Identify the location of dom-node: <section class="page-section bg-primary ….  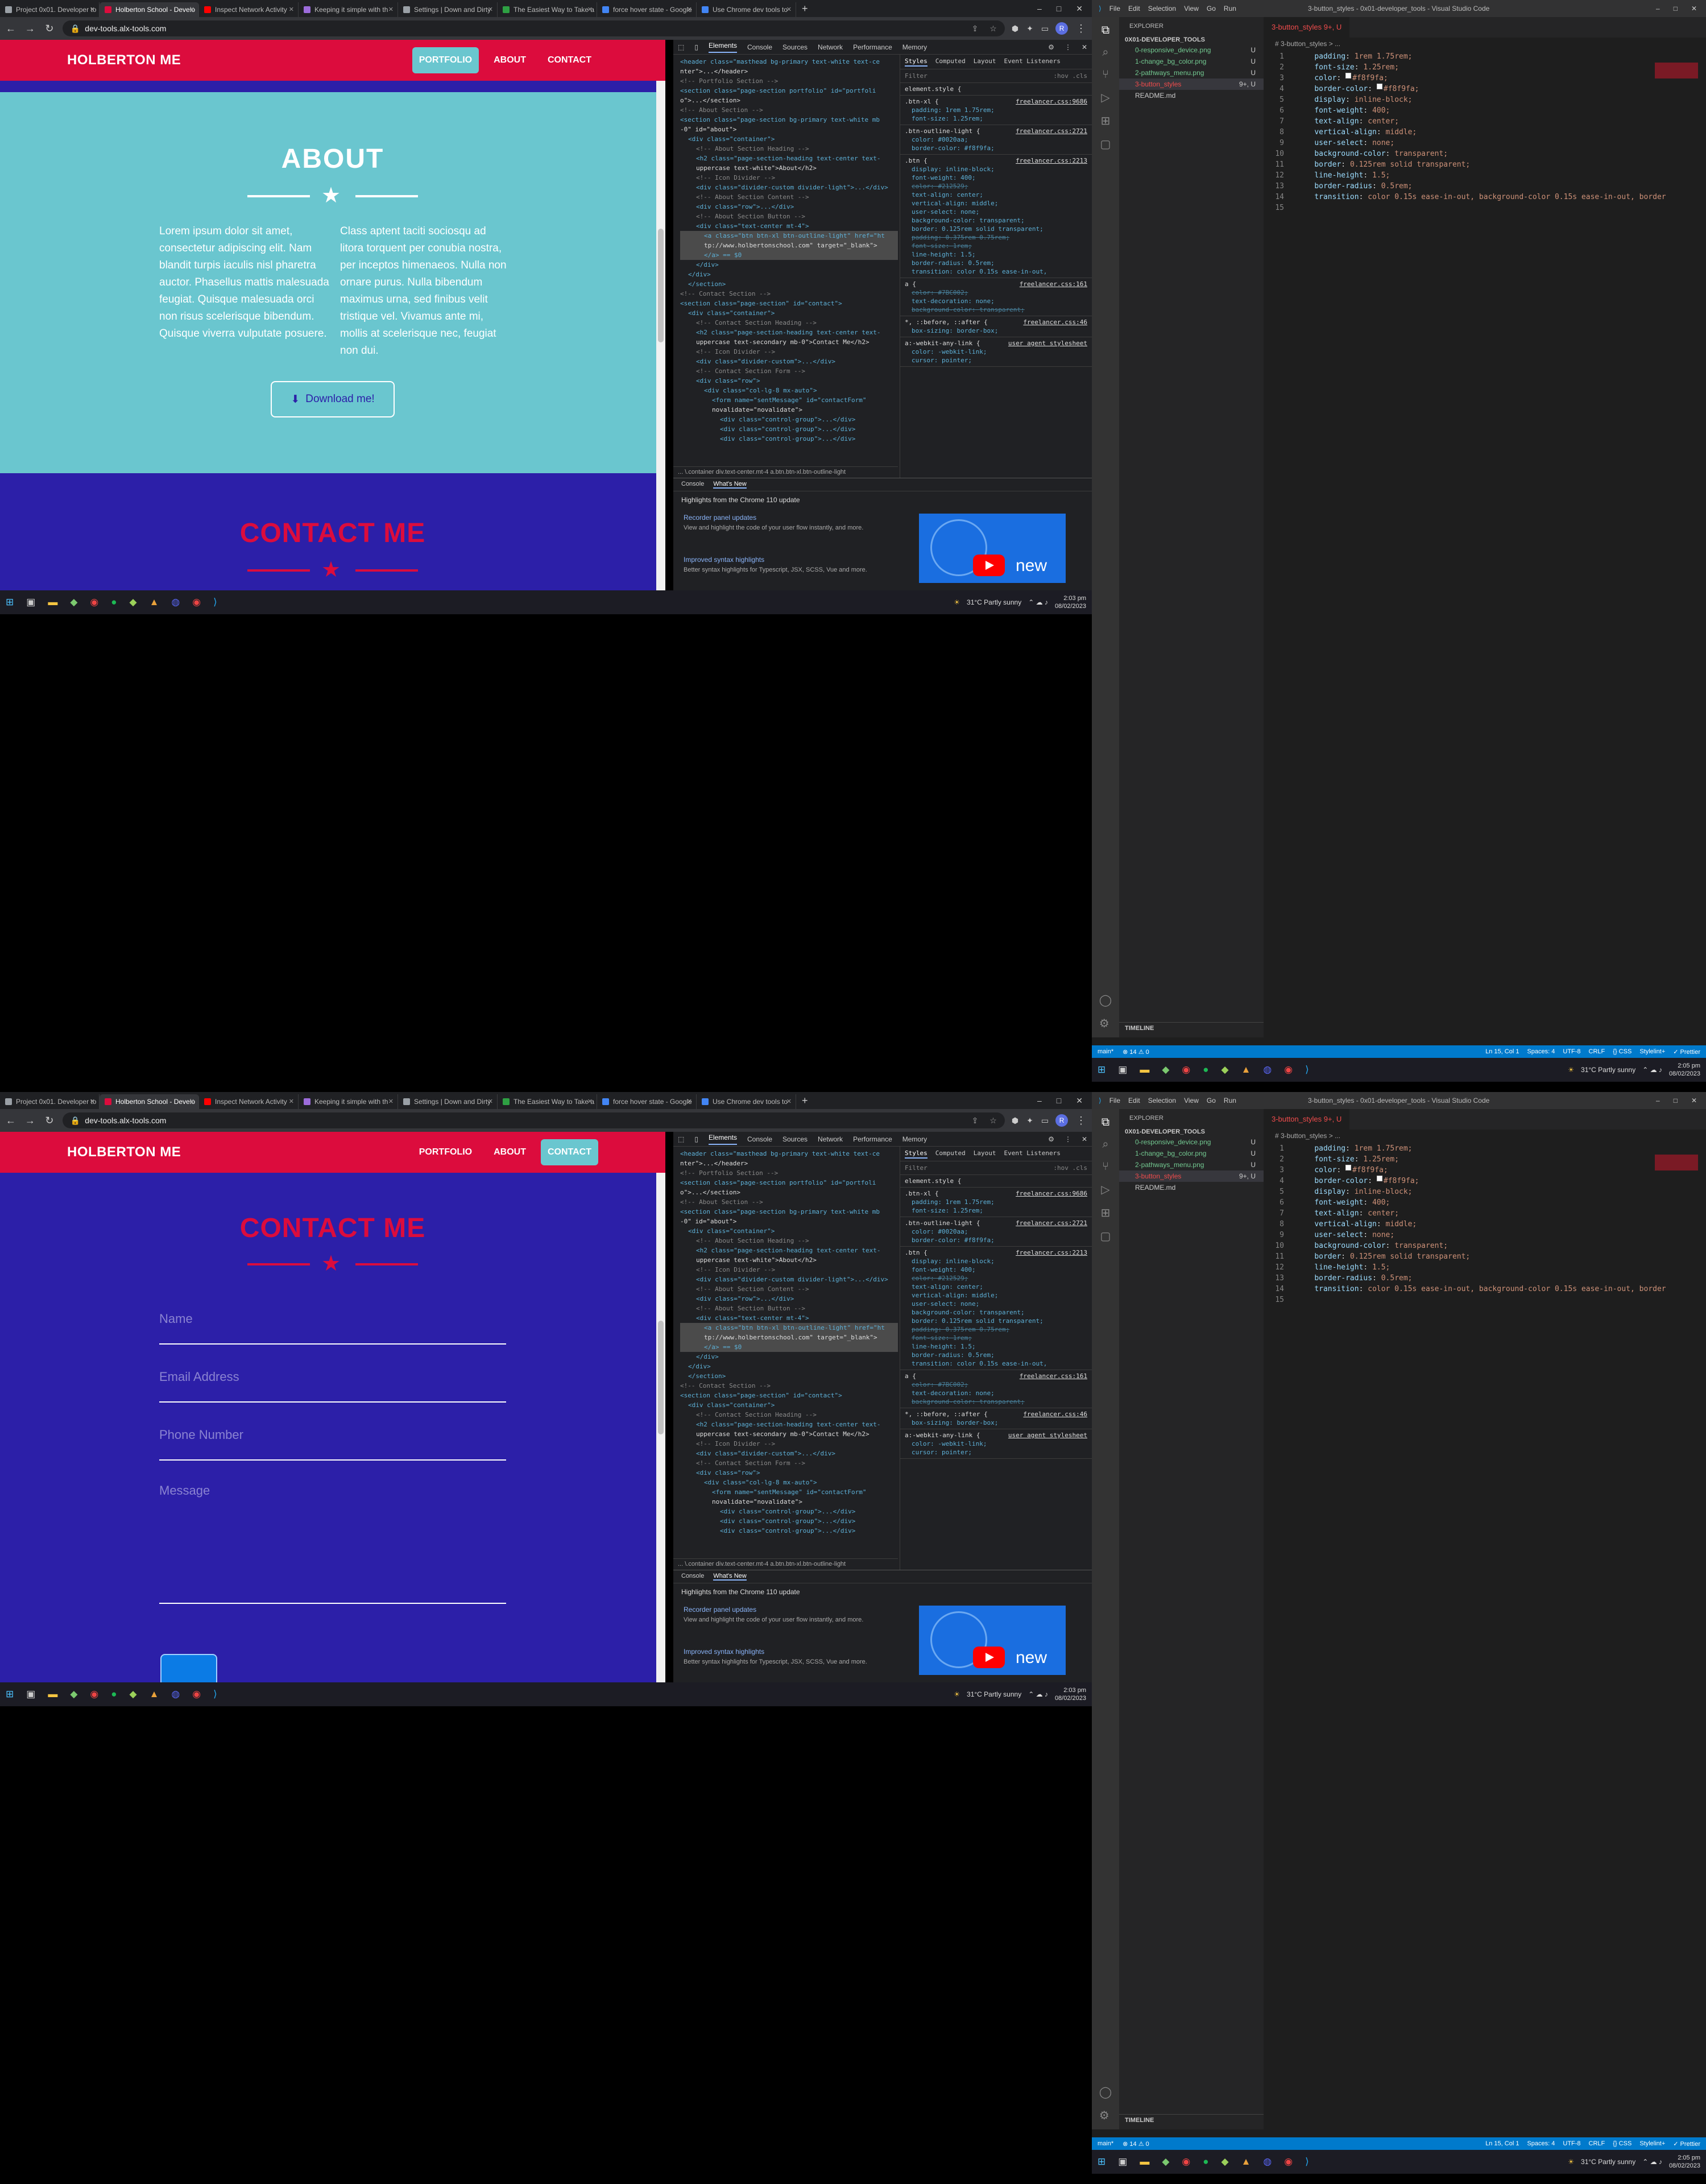
(789, 1212).